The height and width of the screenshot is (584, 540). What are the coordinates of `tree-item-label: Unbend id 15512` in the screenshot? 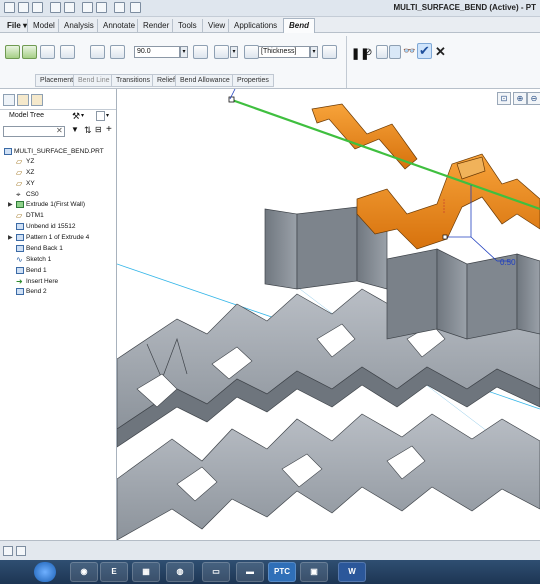 It's located at (51, 226).